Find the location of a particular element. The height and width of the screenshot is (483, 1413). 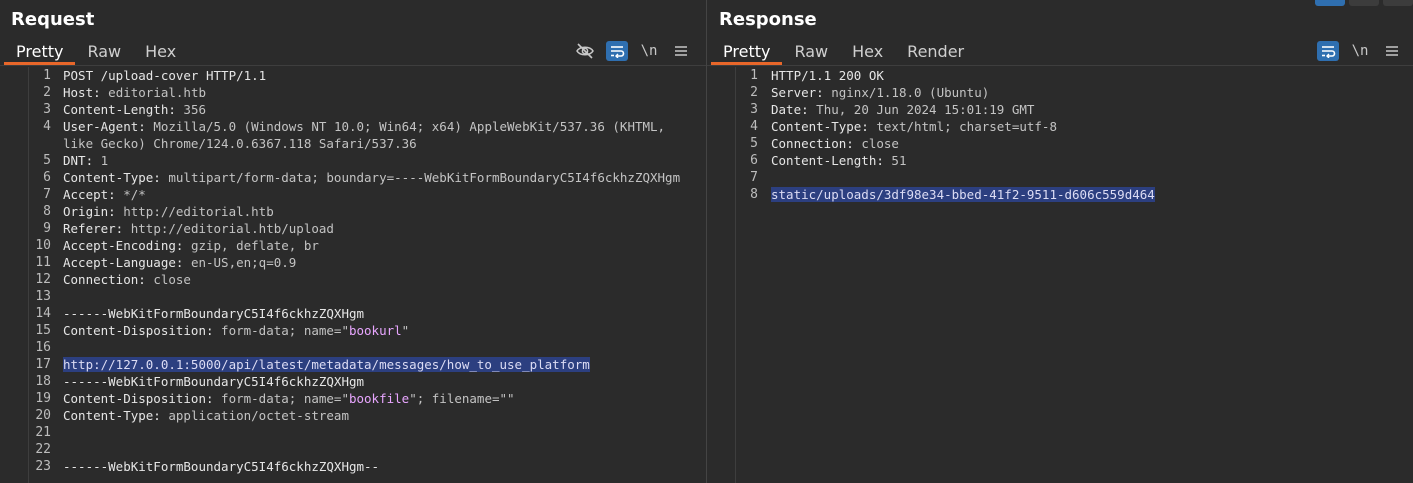

line-number: 12 is located at coordinates (43, 279).